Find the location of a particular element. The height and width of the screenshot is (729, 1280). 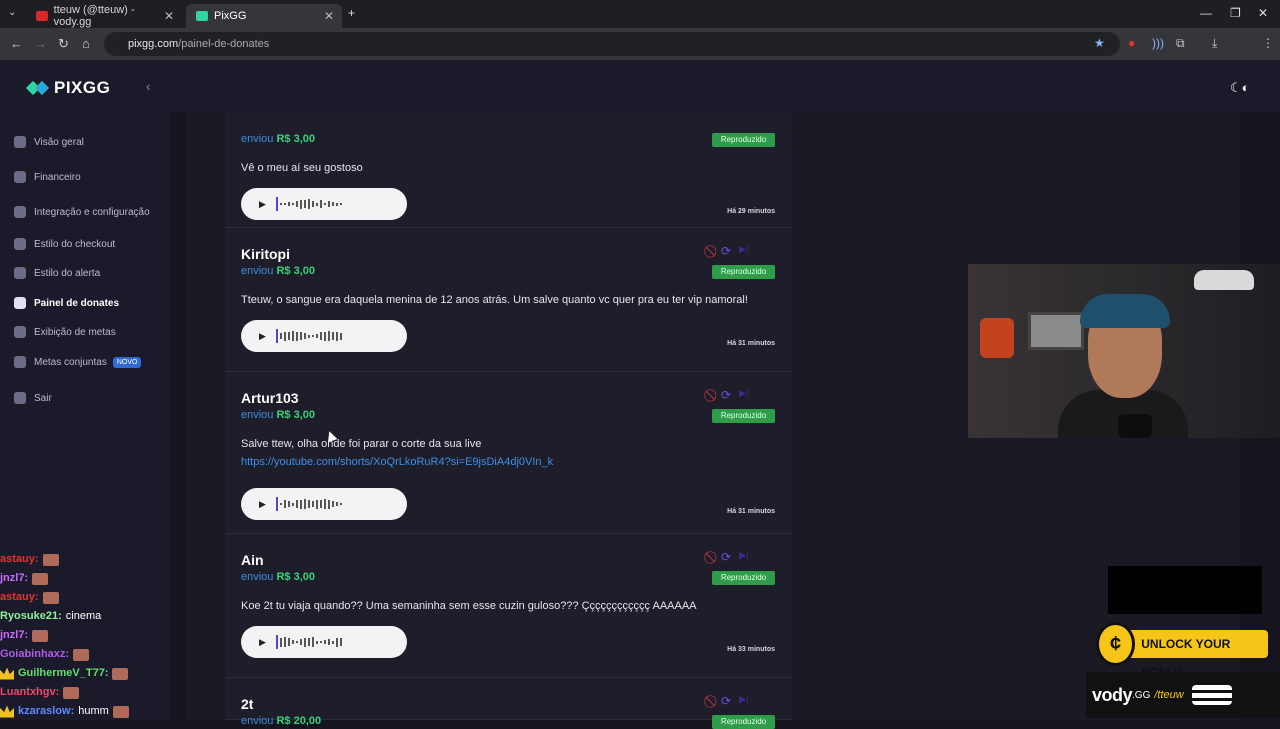

sidebar-item-financeiro: Financeiro is located at coordinates (47, 177).